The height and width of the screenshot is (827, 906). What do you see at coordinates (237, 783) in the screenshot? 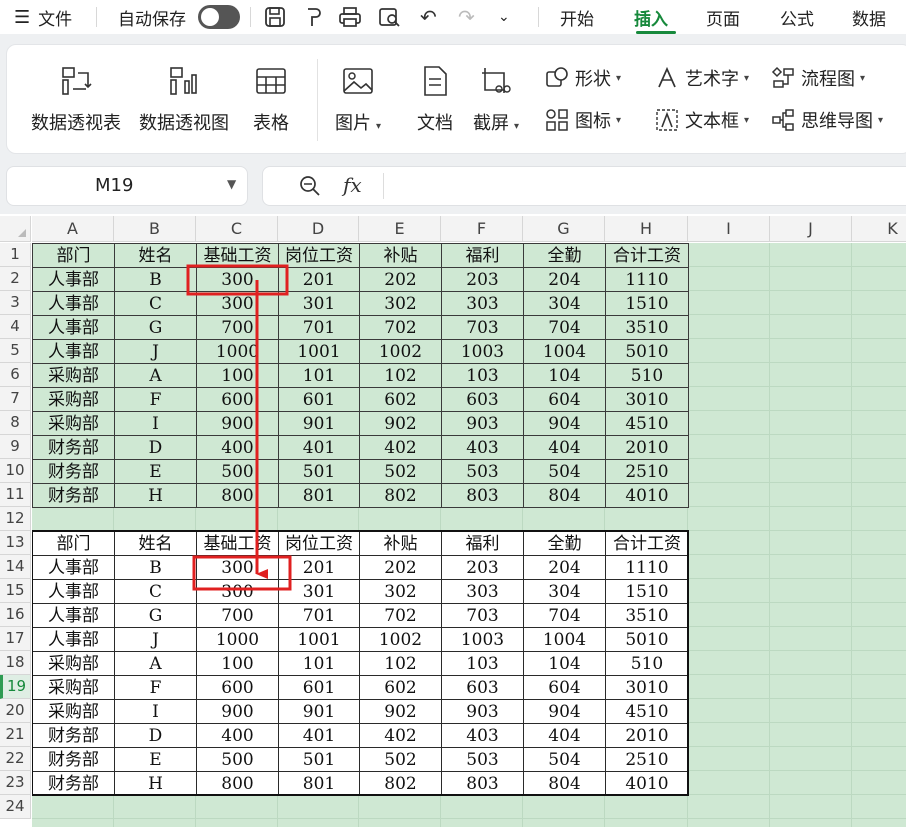
I see `table-cell: 800` at bounding box center [237, 783].